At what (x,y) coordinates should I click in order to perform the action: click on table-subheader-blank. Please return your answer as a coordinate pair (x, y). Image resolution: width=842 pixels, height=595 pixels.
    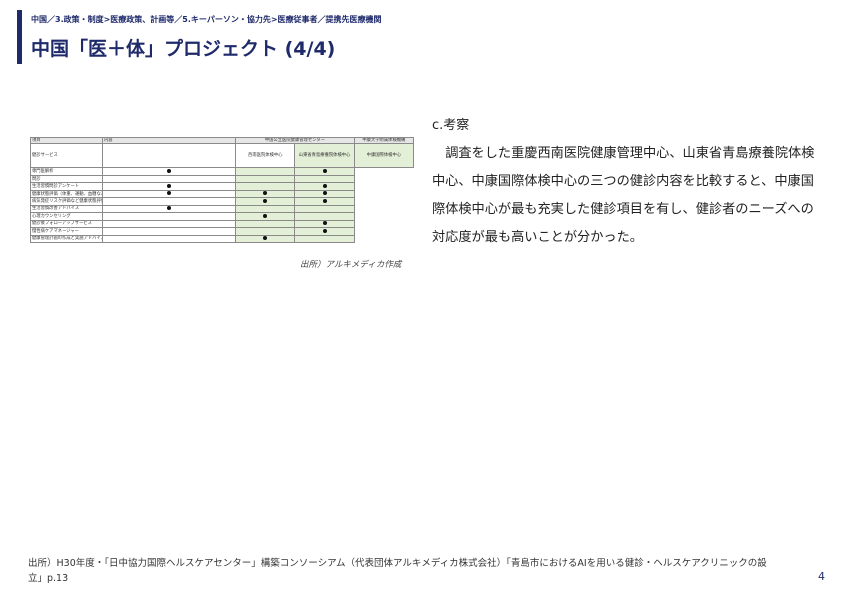
    Looking at the image, I should click on (169, 156).